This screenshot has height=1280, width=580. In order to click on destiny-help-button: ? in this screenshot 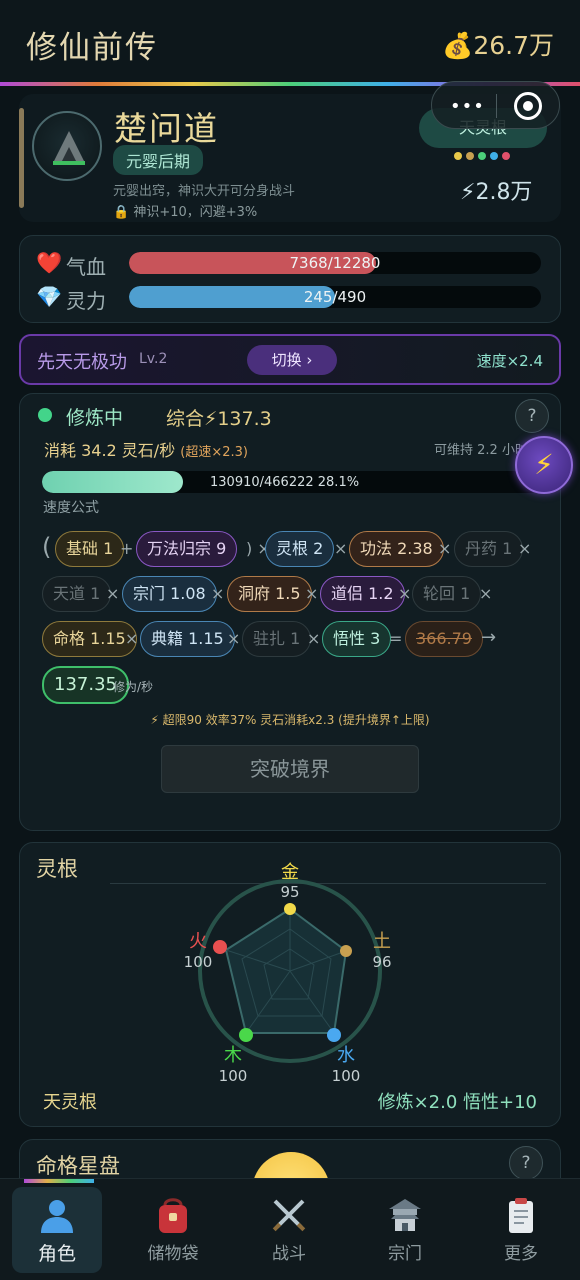, I will do `click(526, 1163)`.